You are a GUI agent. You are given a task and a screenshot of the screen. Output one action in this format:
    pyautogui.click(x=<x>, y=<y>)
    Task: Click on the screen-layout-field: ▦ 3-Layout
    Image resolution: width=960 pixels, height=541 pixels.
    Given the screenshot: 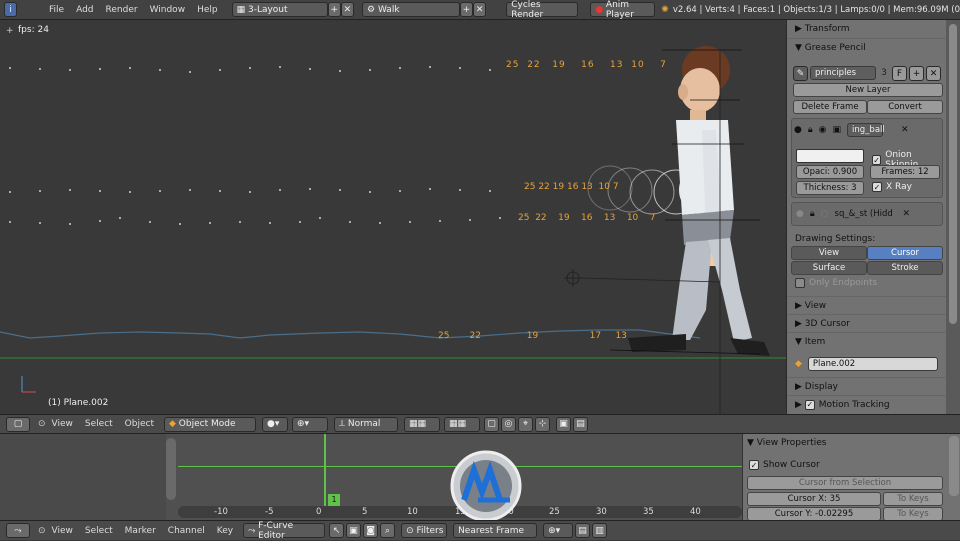 What is the action you would take?
    pyautogui.click(x=279, y=9)
    